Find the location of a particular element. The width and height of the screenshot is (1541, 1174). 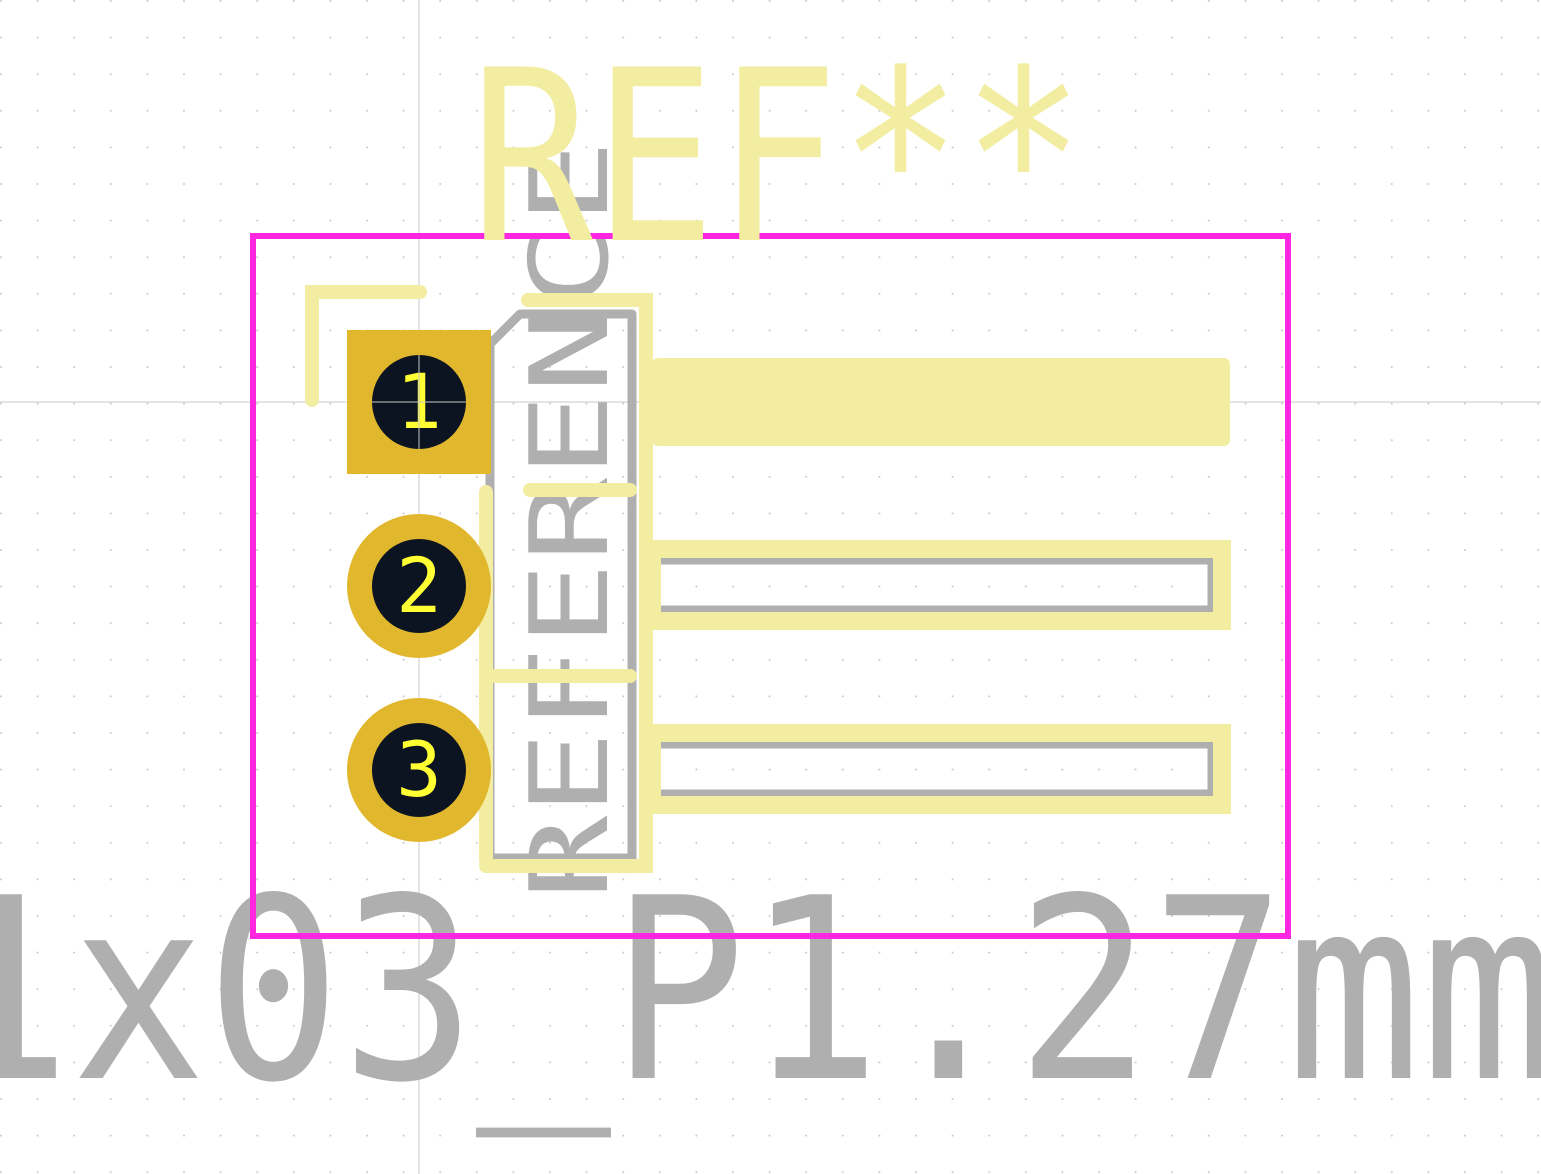

reference-designator: REF** is located at coordinates (777, 158).